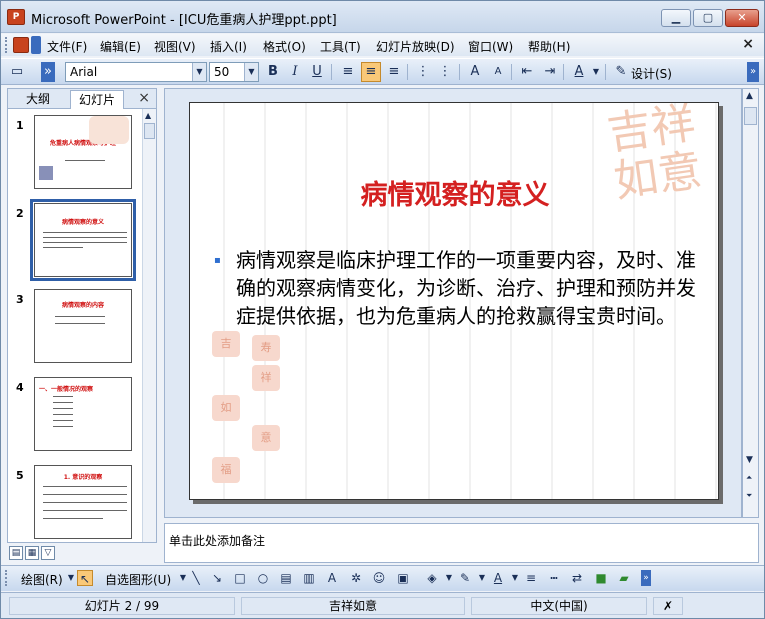 The image size is (765, 619). What do you see at coordinates (550, 72) in the screenshot?
I see `increase-indent-icon: ⇥` at bounding box center [550, 72].